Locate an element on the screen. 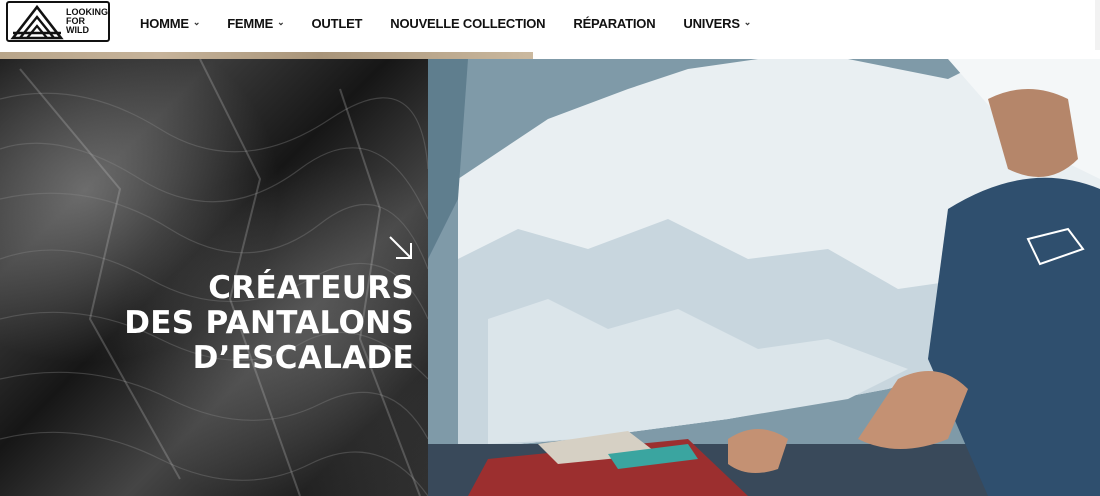  nav-item-label: RÉPARATION is located at coordinates (614, 23).